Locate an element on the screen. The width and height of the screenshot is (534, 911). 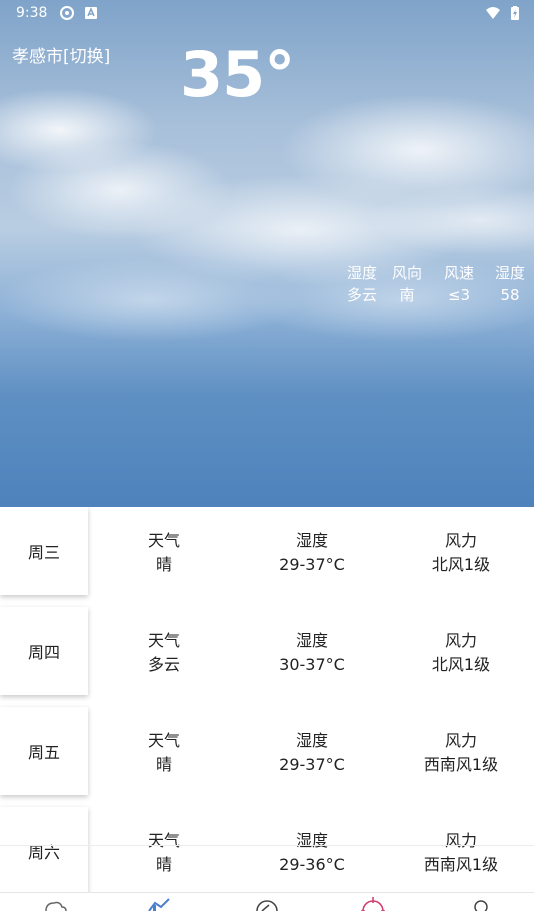
forecast-row: 周三 天气 晴 湿度 29-37°C 风力 北风1级 is located at coordinates (267, 557).